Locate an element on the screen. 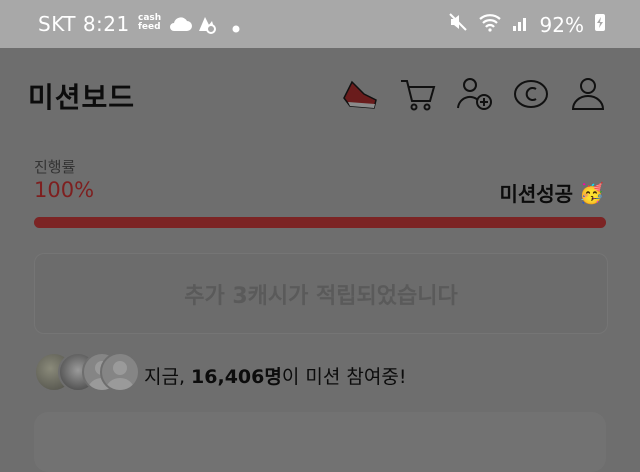  party-face-icon: 🥳 is located at coordinates (591, 192).